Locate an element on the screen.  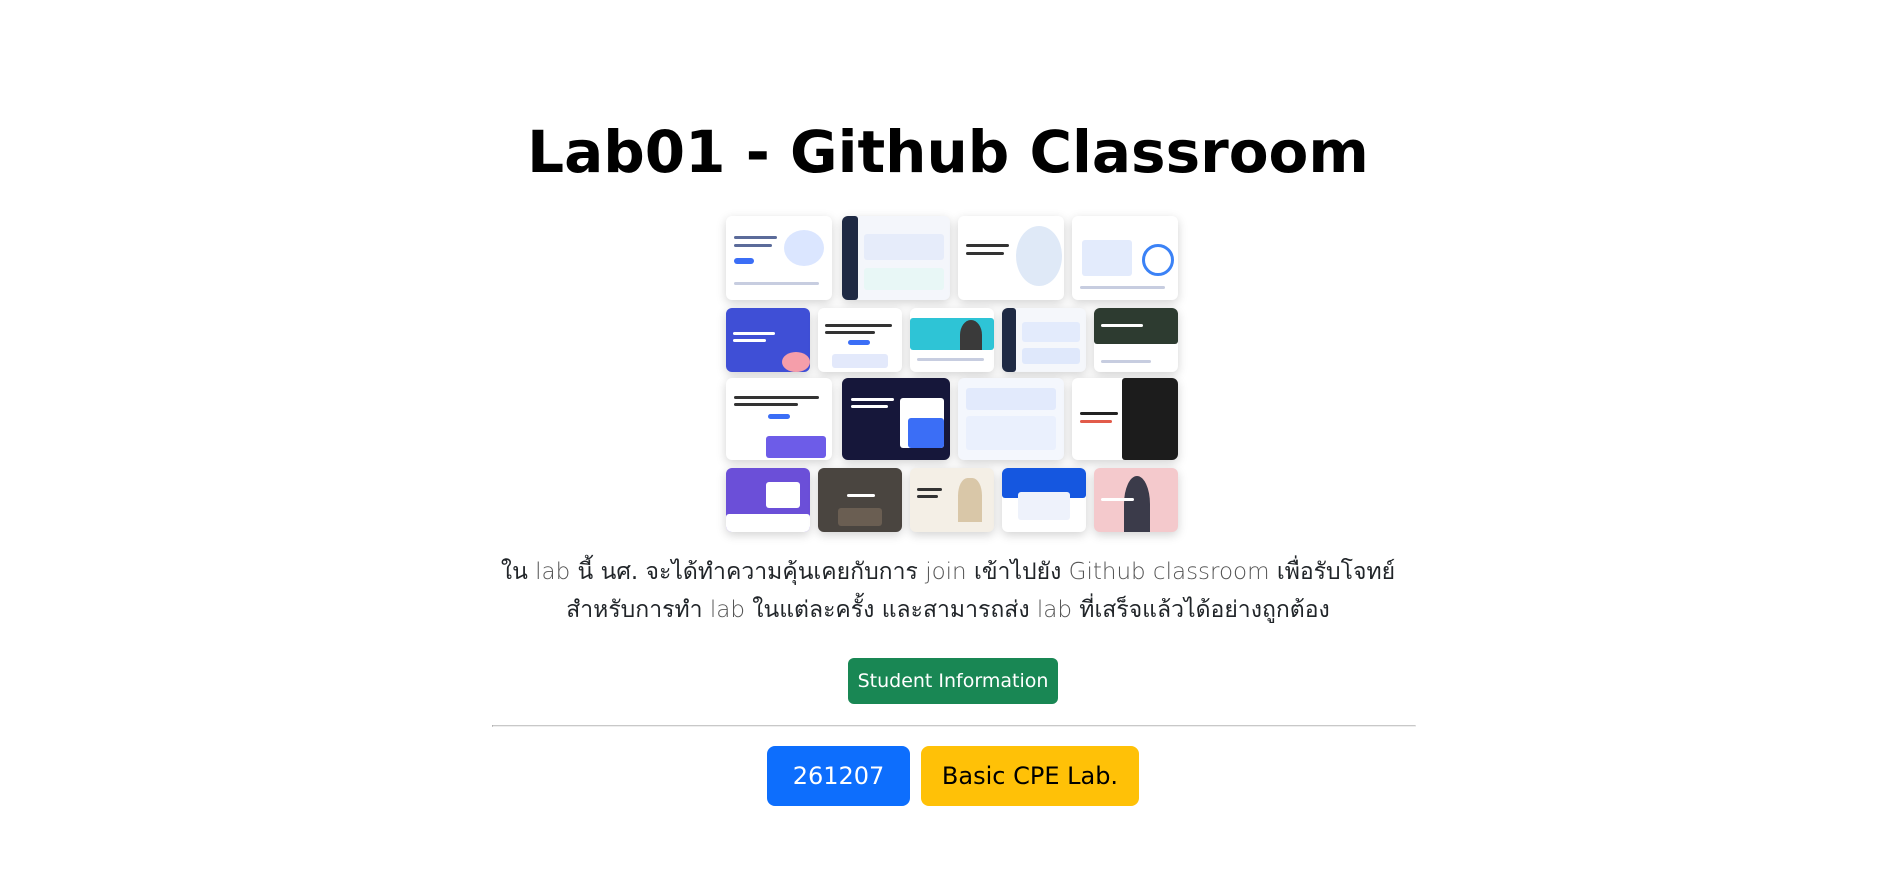
course-name-badge: Basic CPE Lab. is located at coordinates (1030, 776).